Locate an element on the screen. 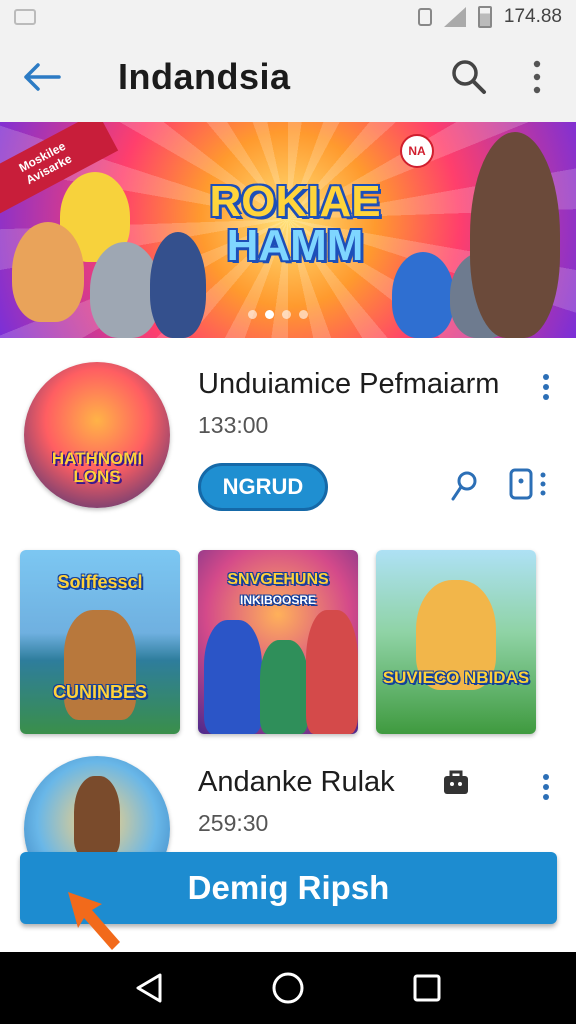  carousel-indicator is located at coordinates (278, 314).